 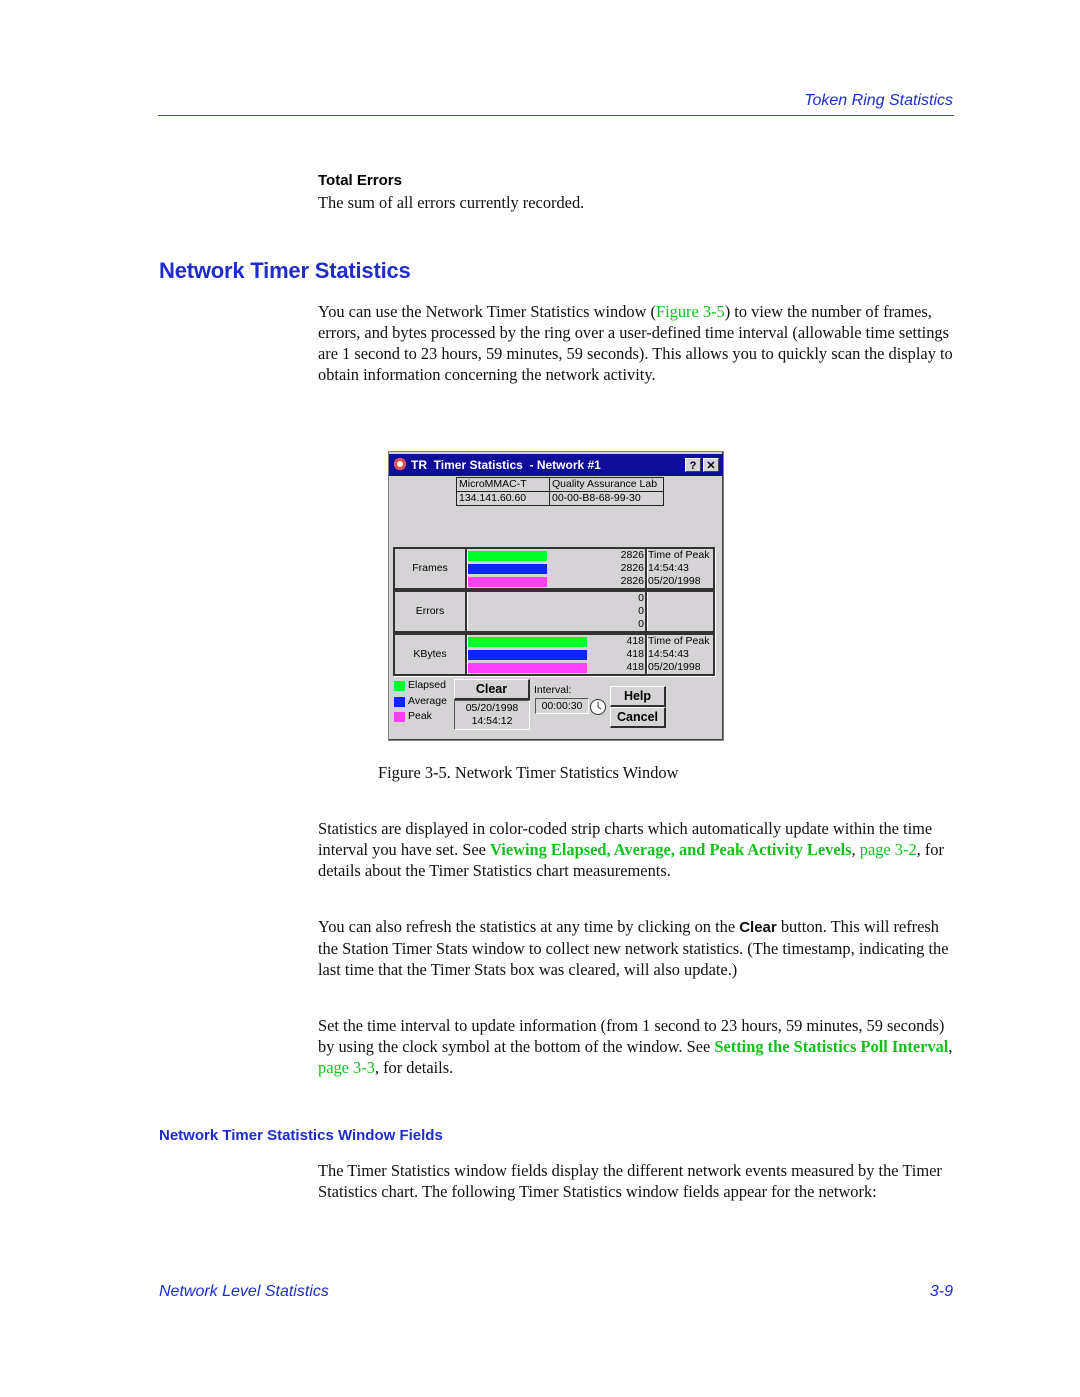 What do you see at coordinates (492, 689) in the screenshot?
I see `clear-button: Clear` at bounding box center [492, 689].